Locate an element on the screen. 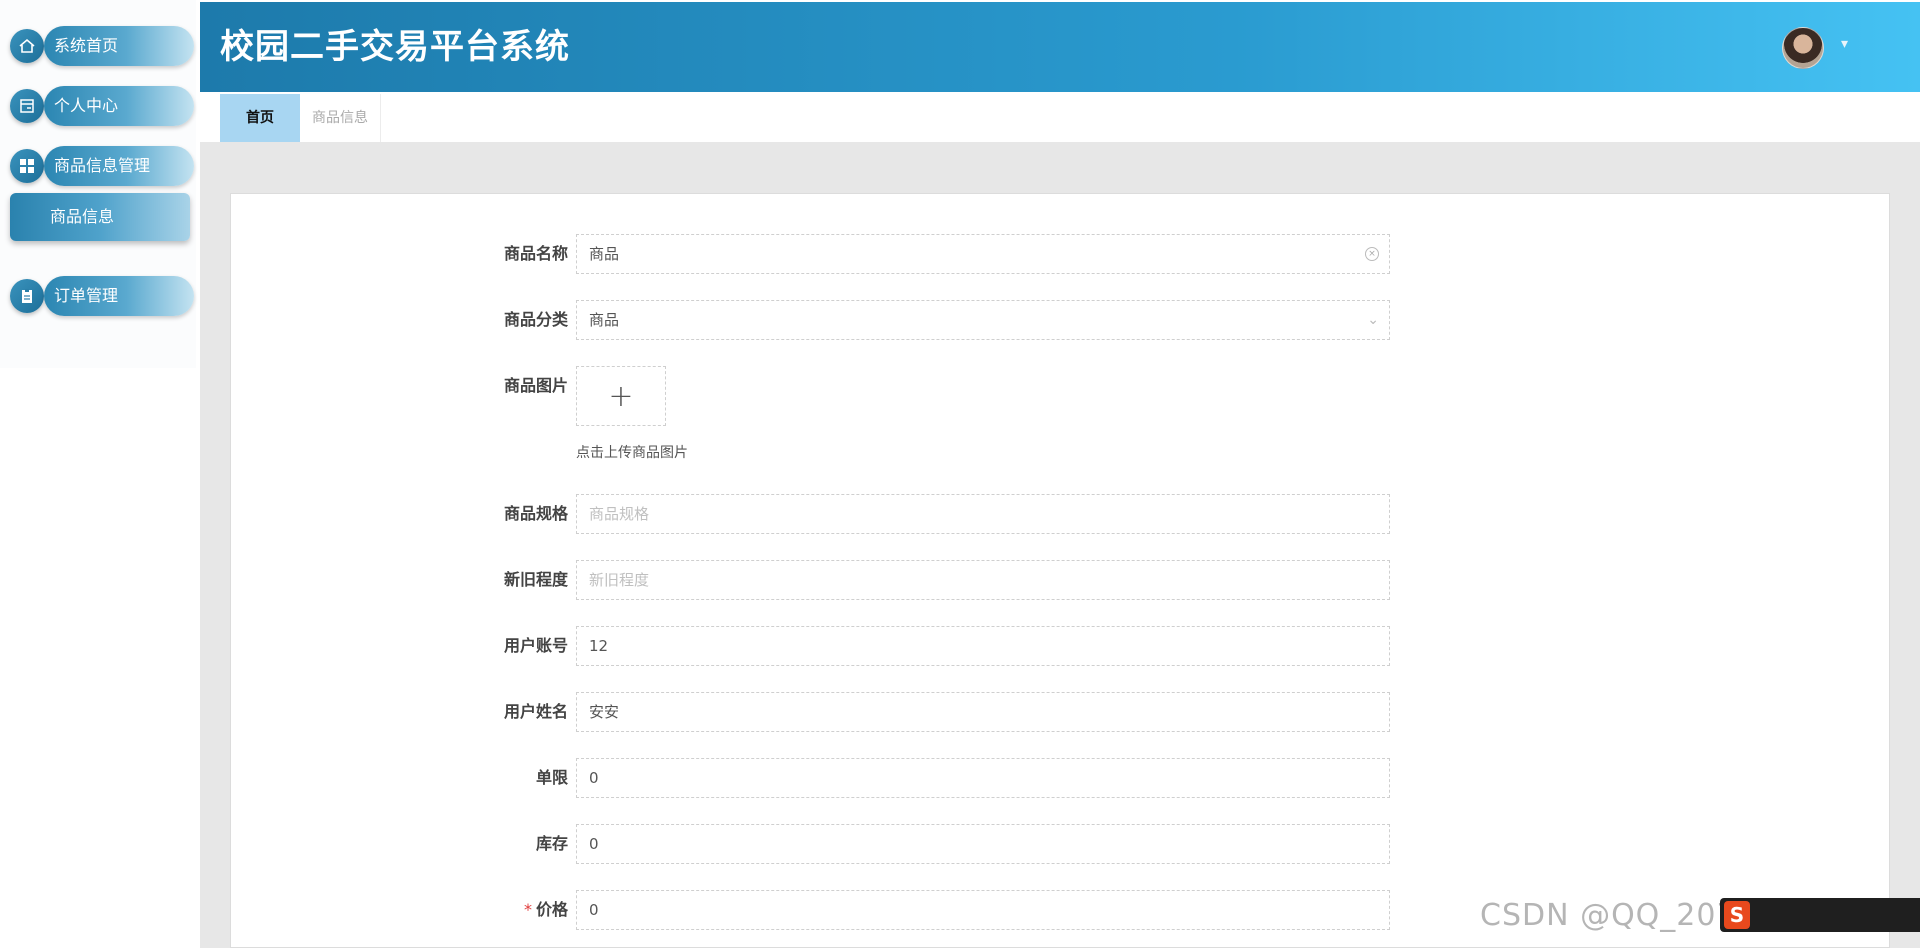 The width and height of the screenshot is (1920, 948). form-row-category: 商品分类 商品 ⌄ is located at coordinates (1061, 320).